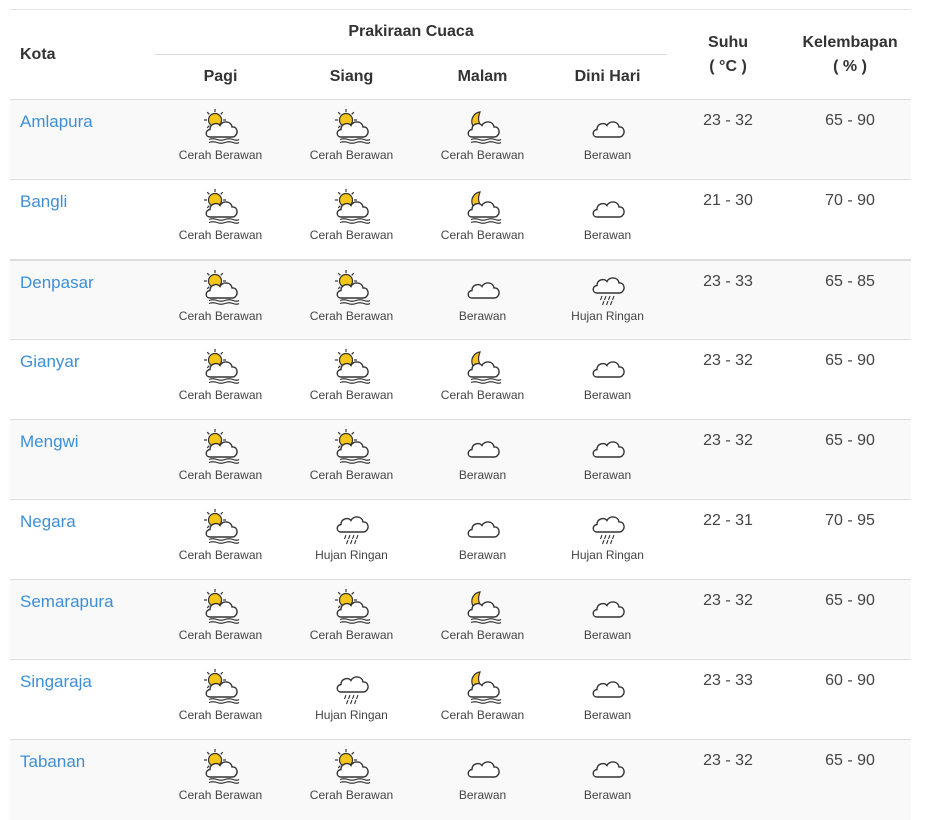 This screenshot has width=926, height=820. What do you see at coordinates (48, 521) in the screenshot?
I see `city-link: Negara` at bounding box center [48, 521].